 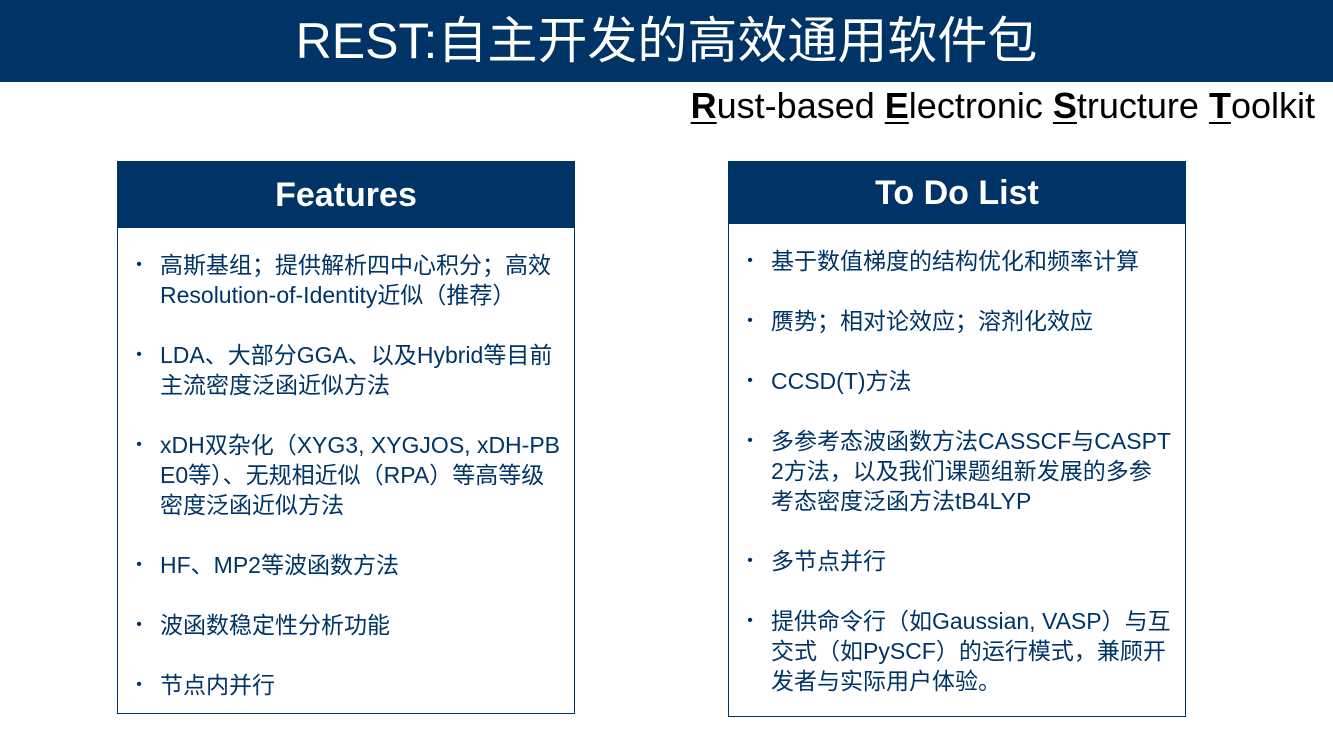 What do you see at coordinates (828, 561) in the screenshot?
I see `todo-item-5-text: 多节点并行` at bounding box center [828, 561].